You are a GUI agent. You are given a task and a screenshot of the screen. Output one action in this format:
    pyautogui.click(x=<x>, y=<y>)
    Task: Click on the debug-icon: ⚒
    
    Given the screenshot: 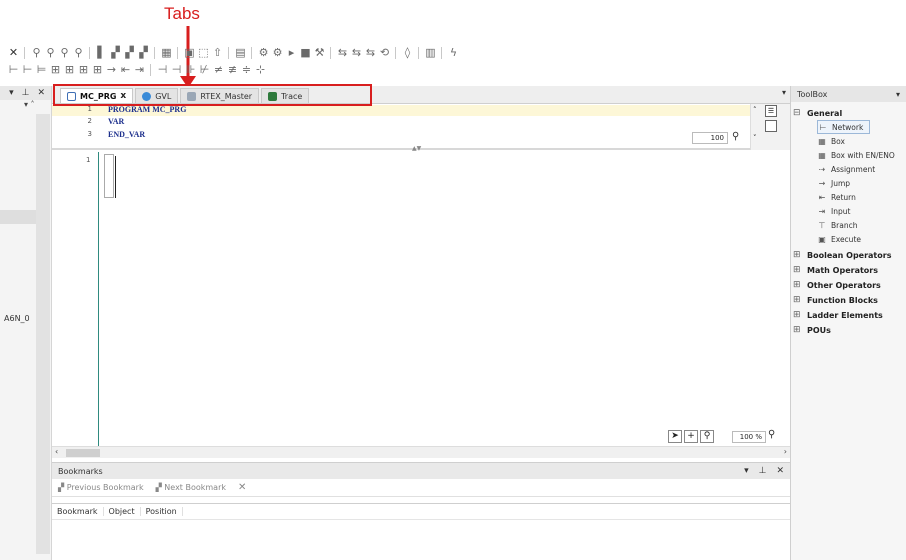 What is the action you would take?
    pyautogui.click(x=319, y=53)
    